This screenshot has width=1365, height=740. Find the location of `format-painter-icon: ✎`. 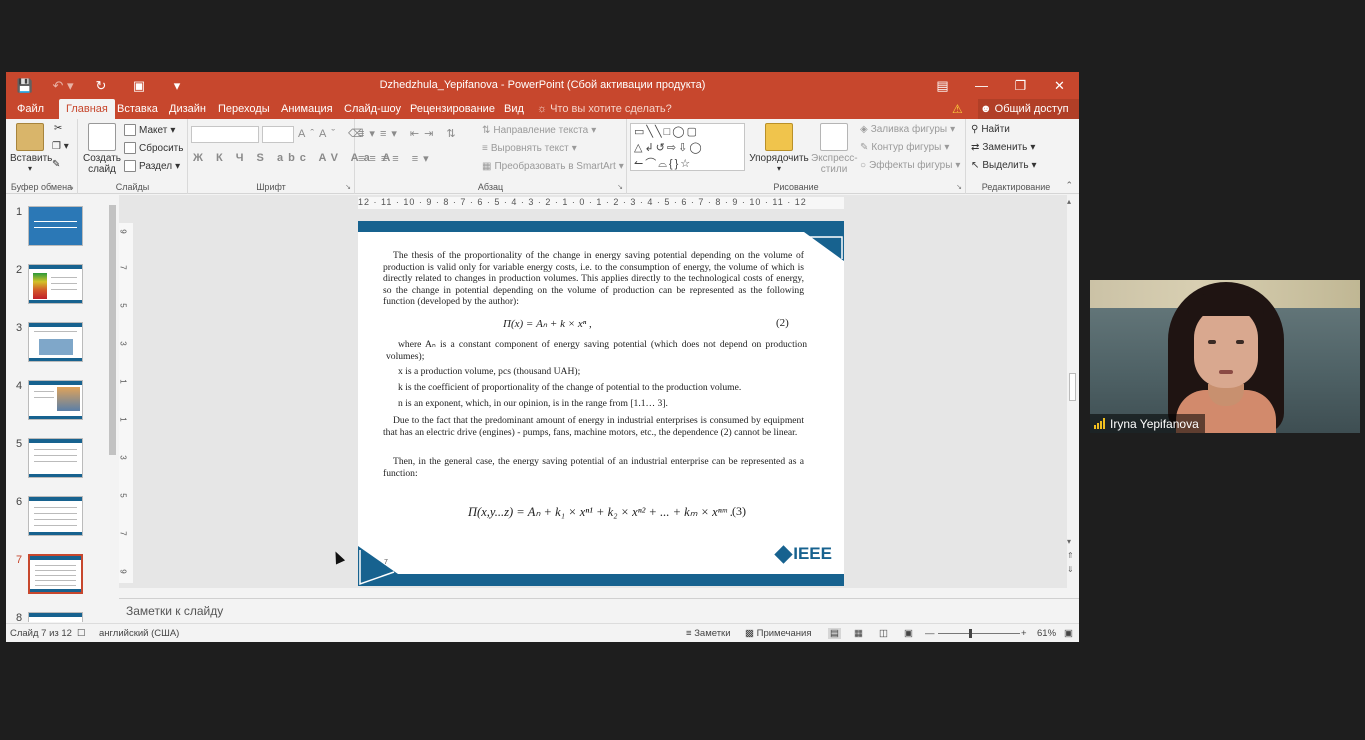

format-painter-icon: ✎ is located at coordinates (56, 164).